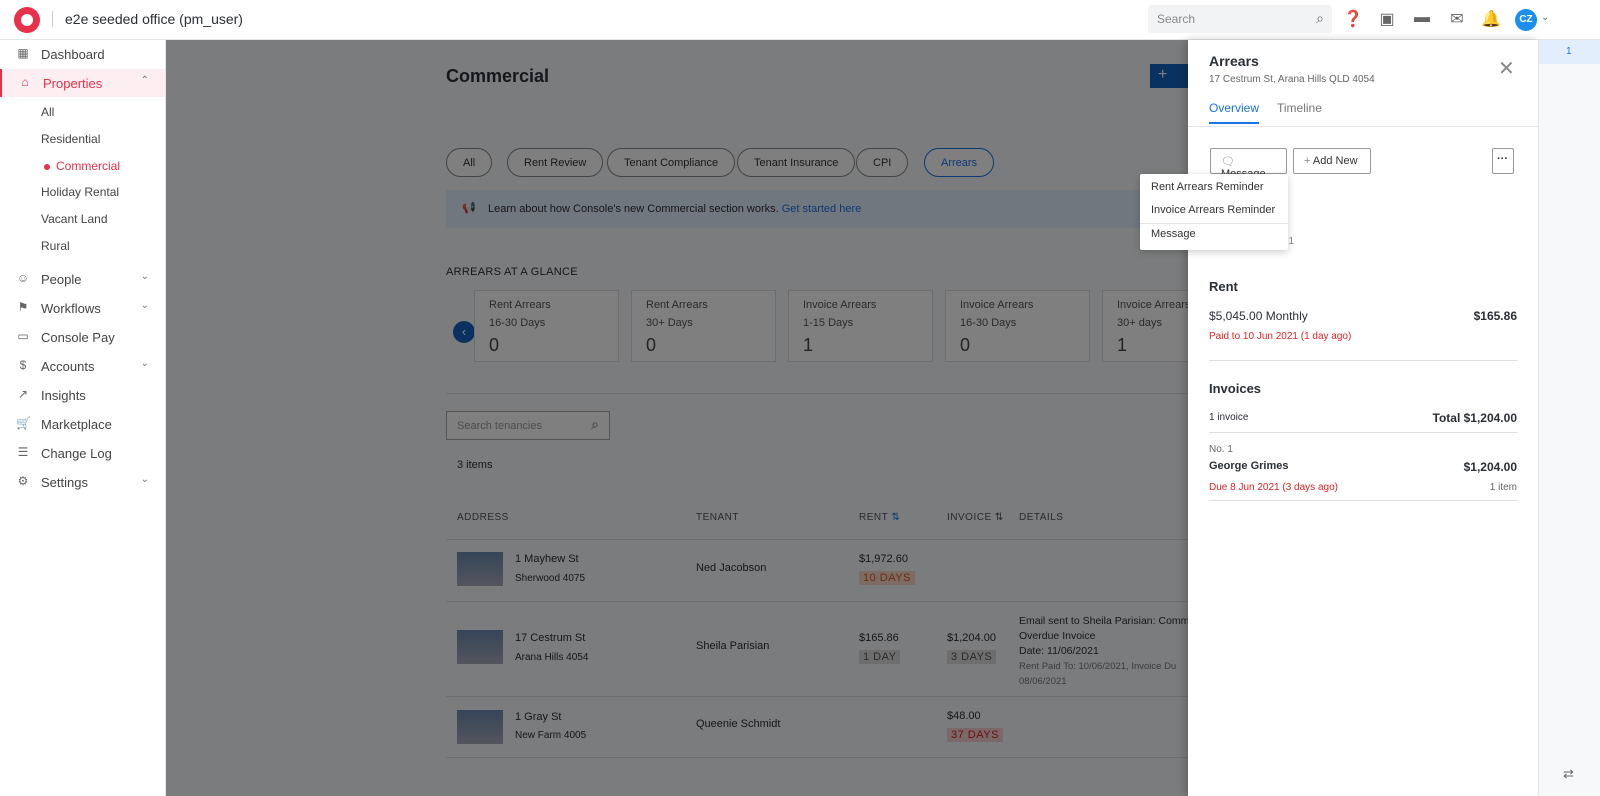 The width and height of the screenshot is (1600, 796). Describe the element at coordinates (1207, 187) in the screenshot. I see `menu-item-rent-arrears-reminder: Rent Arrears Reminder` at that location.